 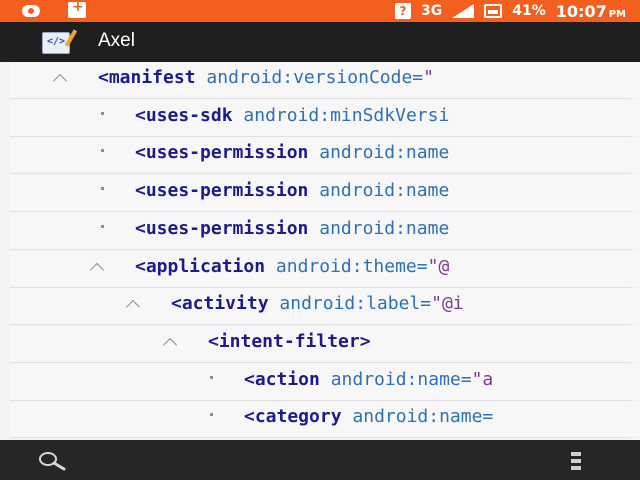 I want to click on tree-node: <category android:name=, so click(x=325, y=419).